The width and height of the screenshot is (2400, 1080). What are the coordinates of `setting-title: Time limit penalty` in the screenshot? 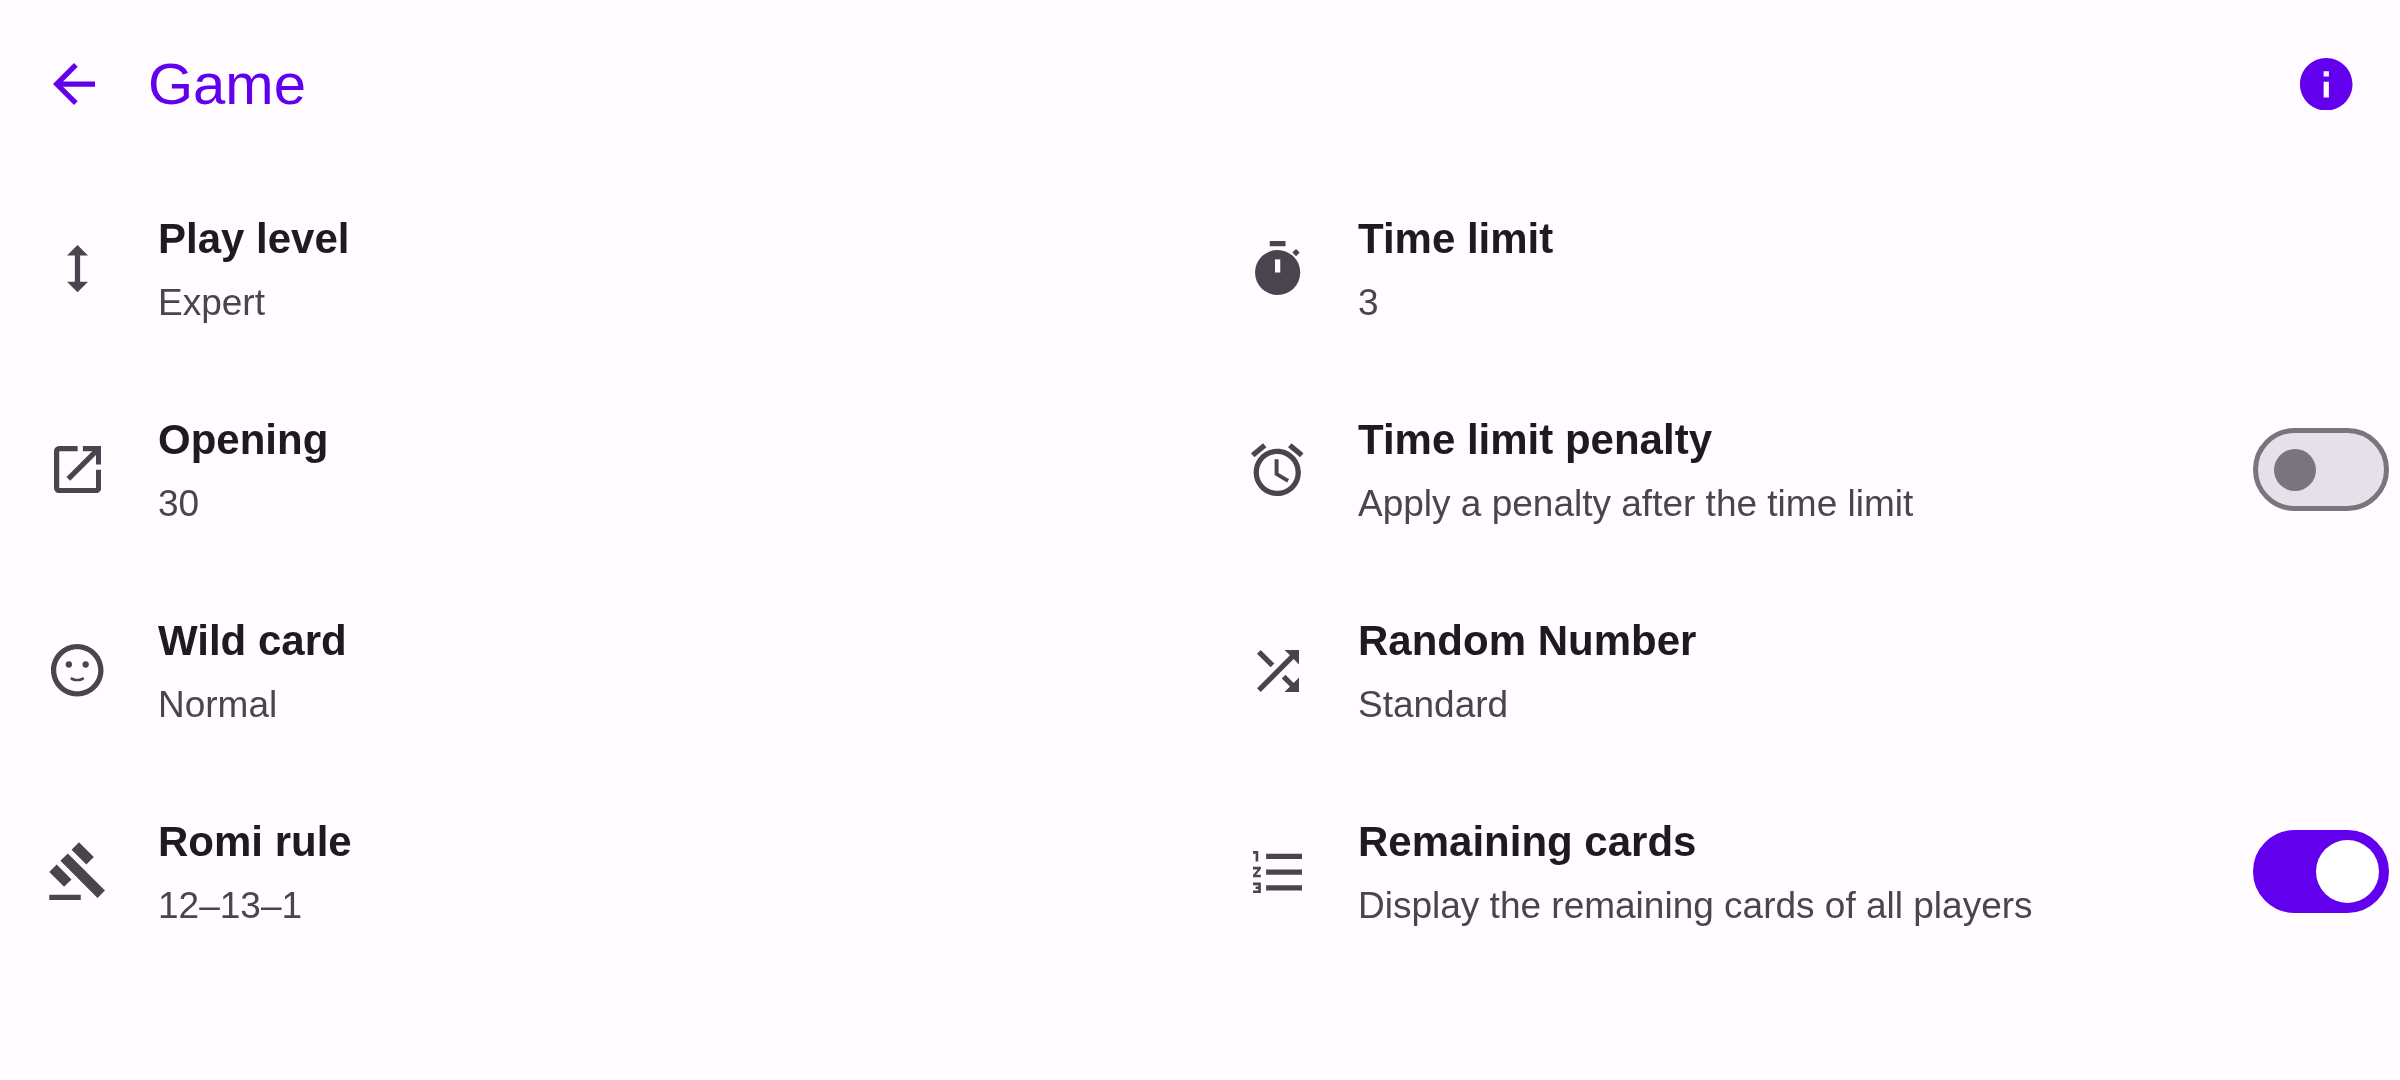 It's located at (1535, 439).